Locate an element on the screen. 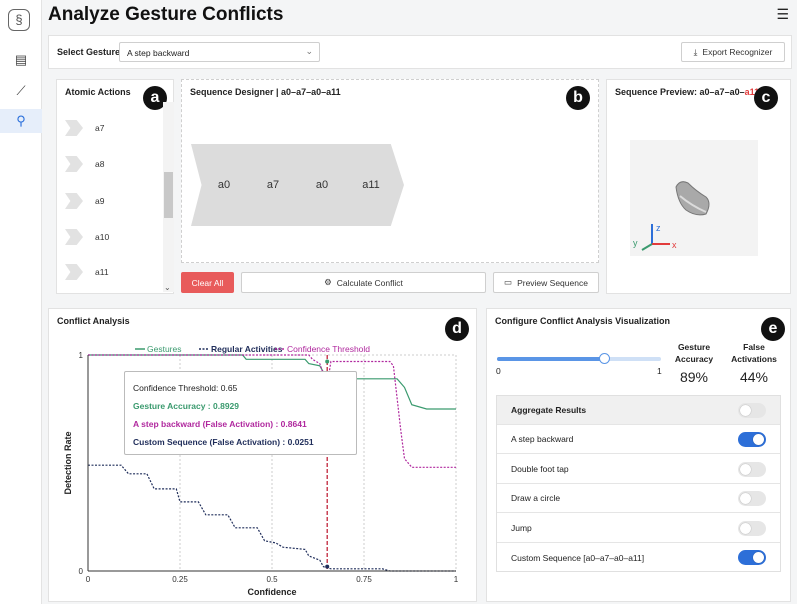 The image size is (797, 604). false-activations-stat: False Activations 44% is located at coordinates (754, 363).